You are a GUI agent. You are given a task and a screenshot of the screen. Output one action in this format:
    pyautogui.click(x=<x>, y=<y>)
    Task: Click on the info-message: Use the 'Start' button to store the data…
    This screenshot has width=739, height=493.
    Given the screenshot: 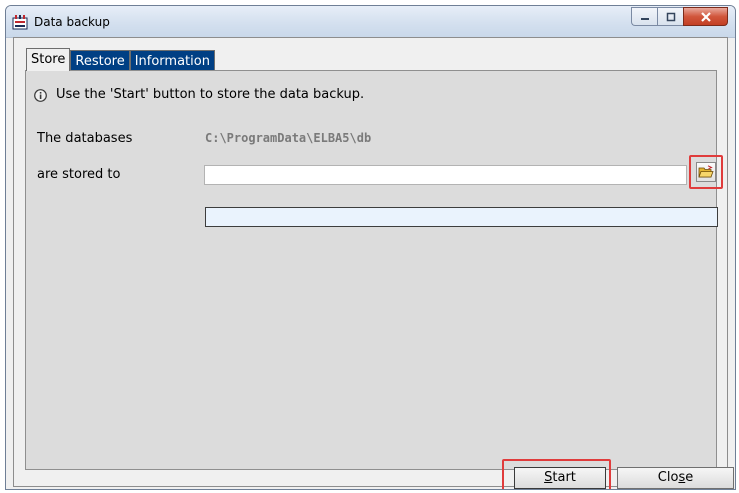 What is the action you would take?
    pyautogui.click(x=210, y=94)
    